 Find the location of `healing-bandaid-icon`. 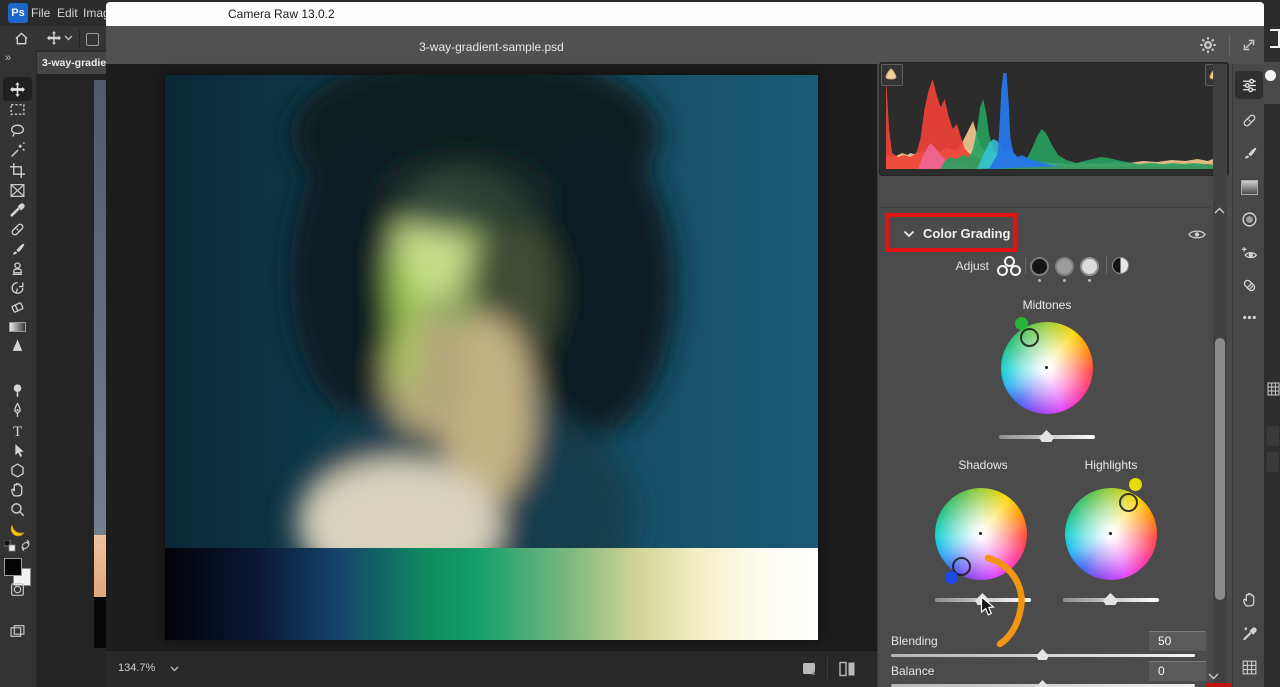

healing-bandaid-icon is located at coordinates (1249, 120).